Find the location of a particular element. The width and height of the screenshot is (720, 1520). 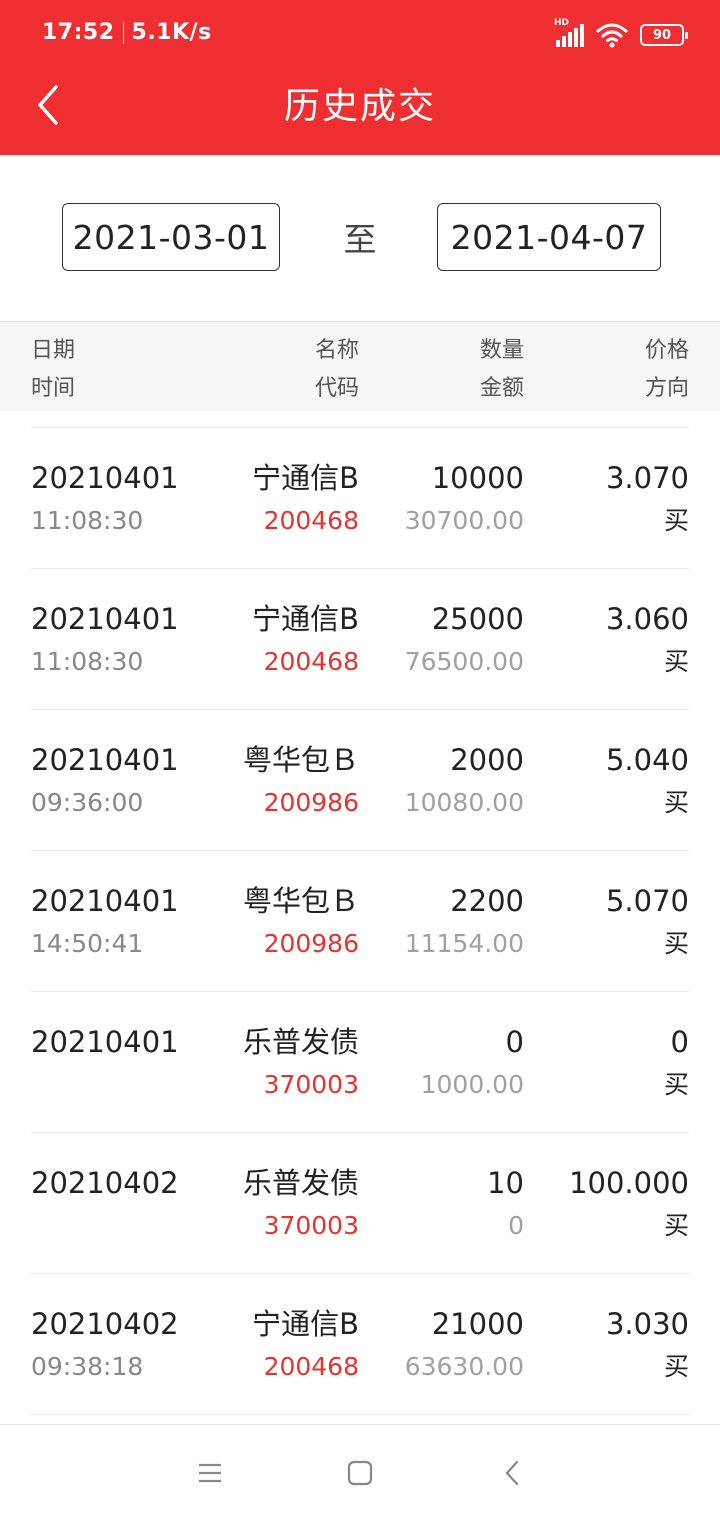

battery-icon: 90 is located at coordinates (664, 35).